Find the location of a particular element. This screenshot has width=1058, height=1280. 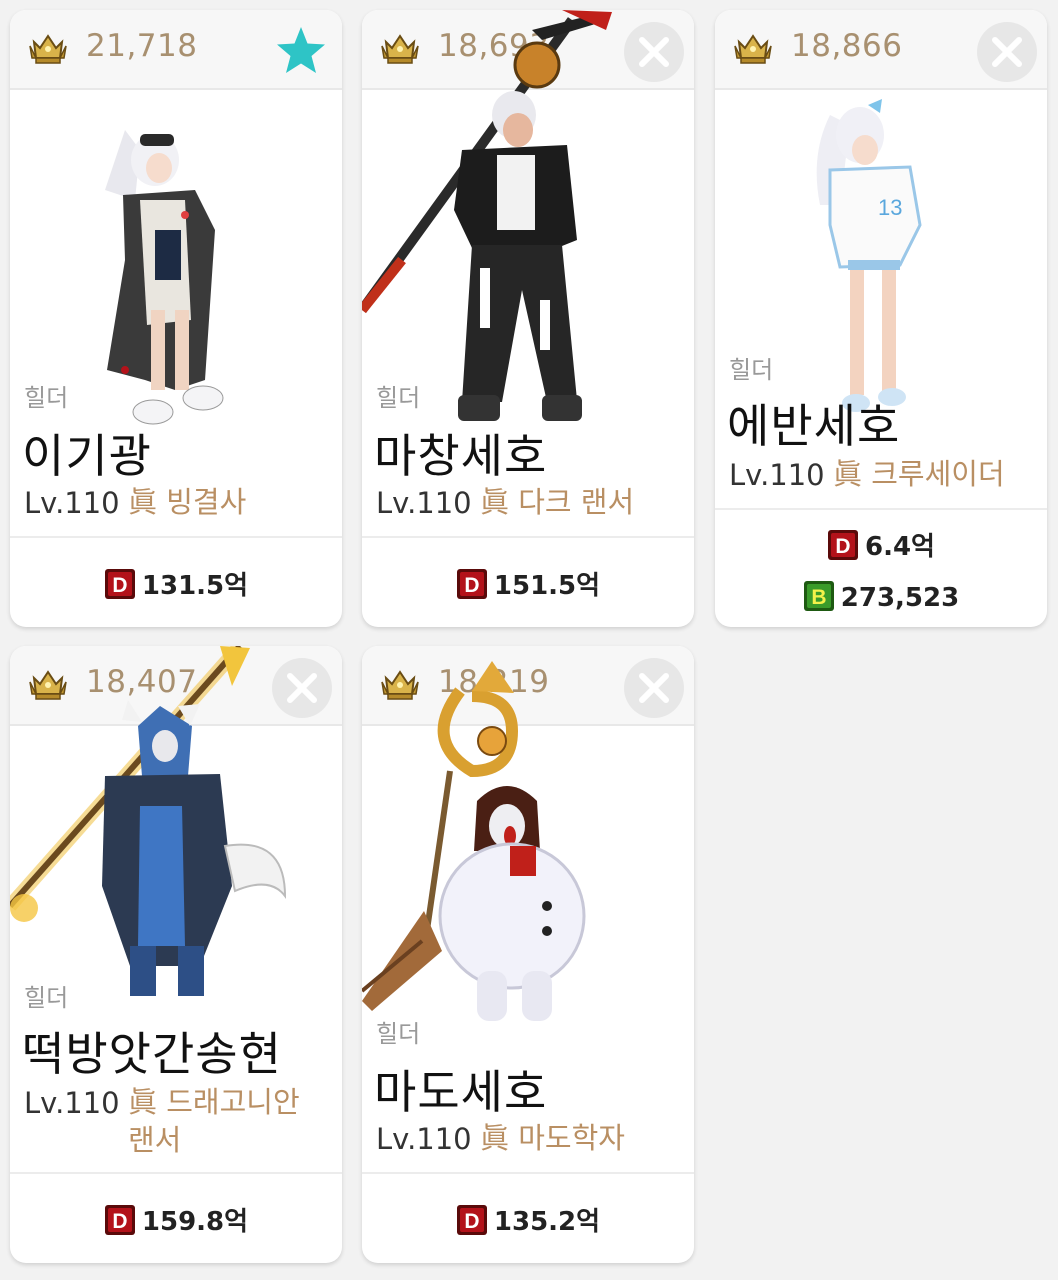

bead-stat: 273,523 is located at coordinates (881, 596).